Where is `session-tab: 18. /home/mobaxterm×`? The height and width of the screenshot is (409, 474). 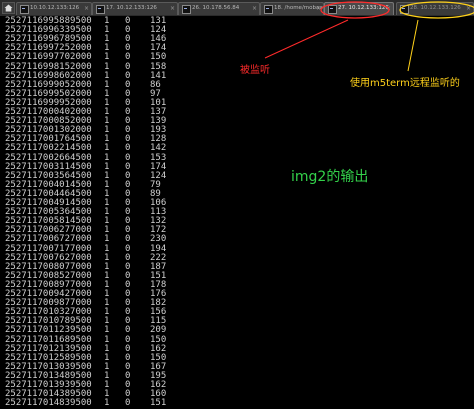 session-tab: 18. /home/mobaxterm× is located at coordinates (292, 8).